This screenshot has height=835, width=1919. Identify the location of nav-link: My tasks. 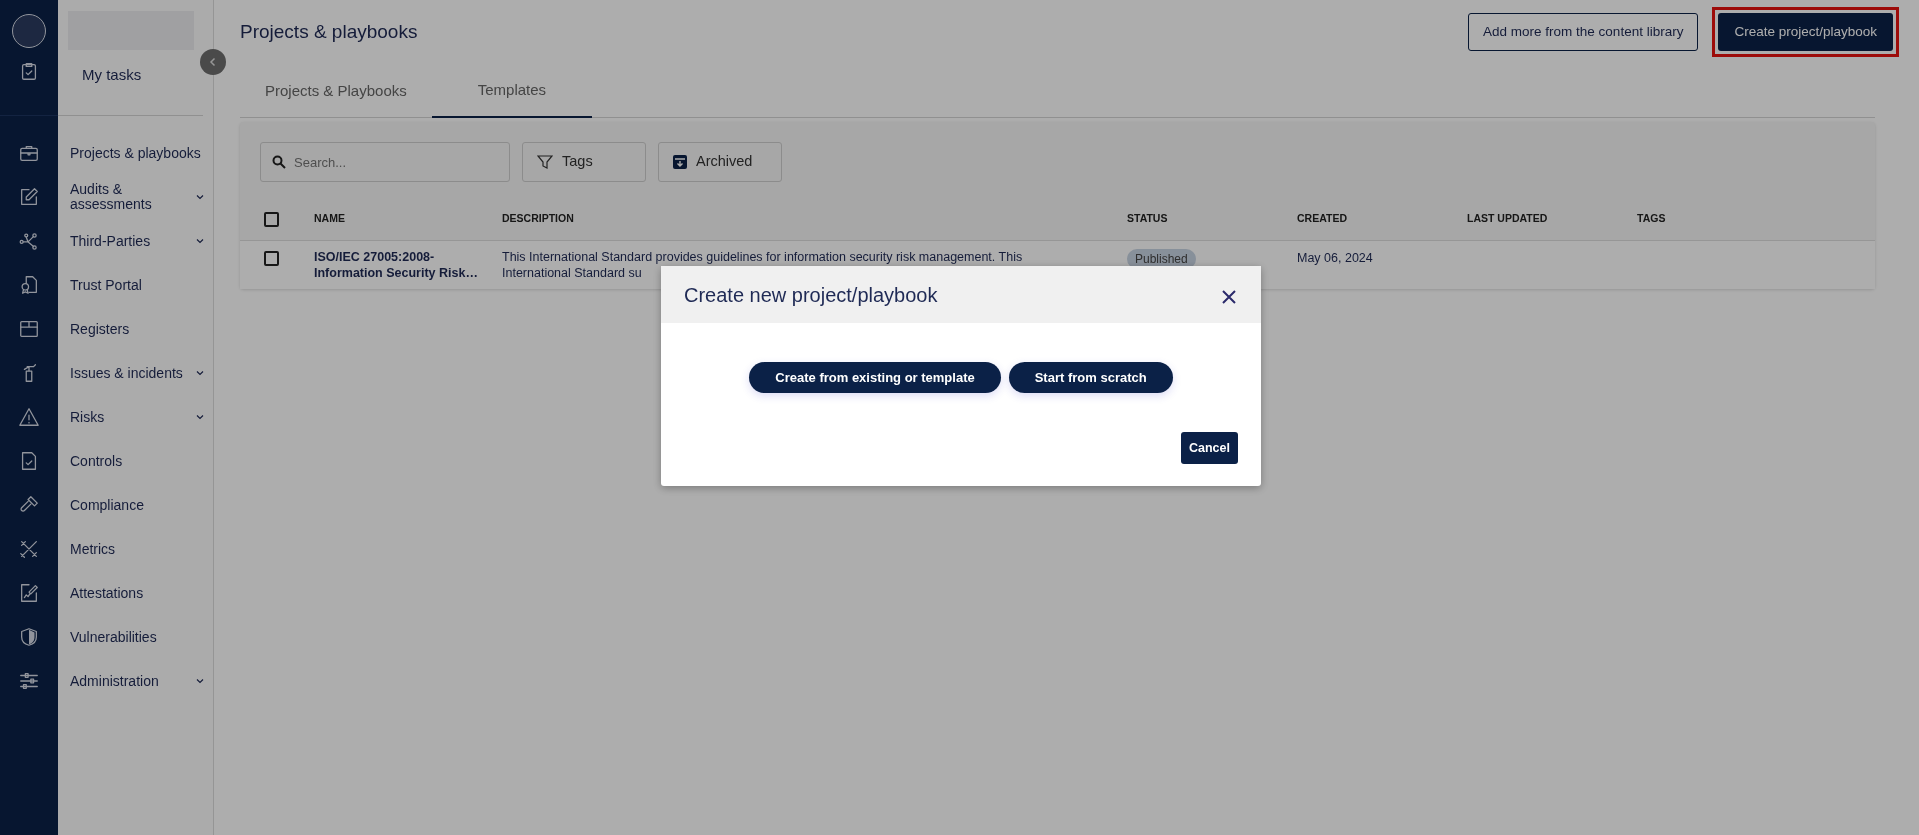
(142, 75).